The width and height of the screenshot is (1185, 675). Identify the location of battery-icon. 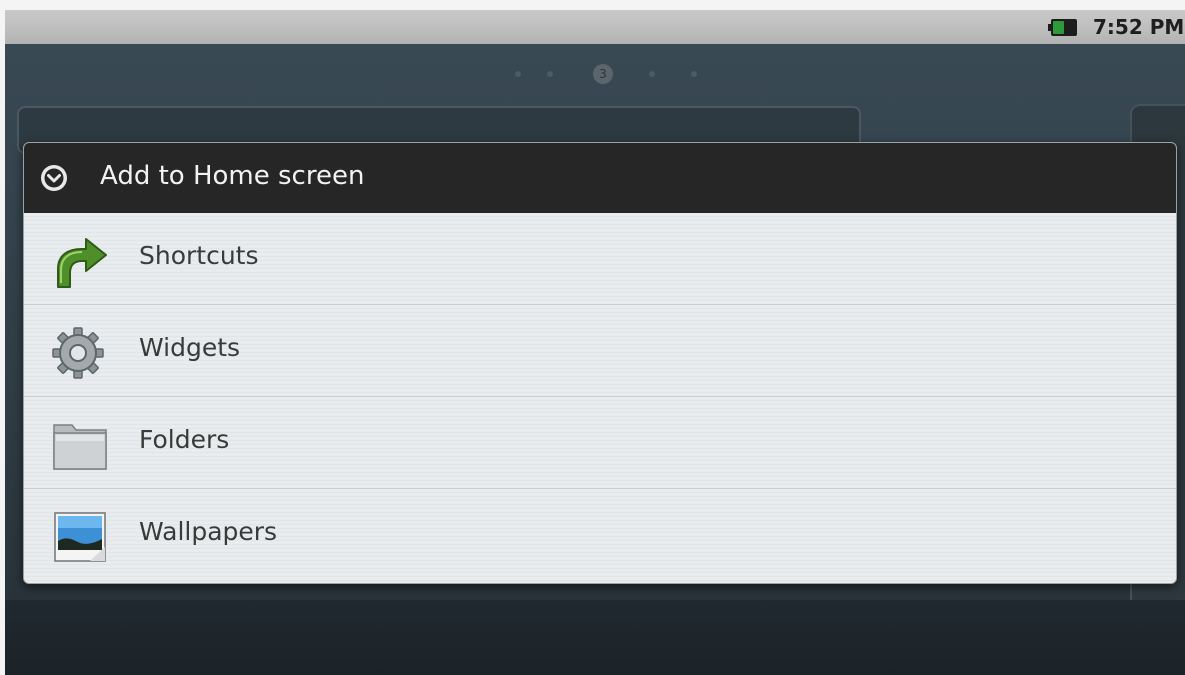
(1062, 27).